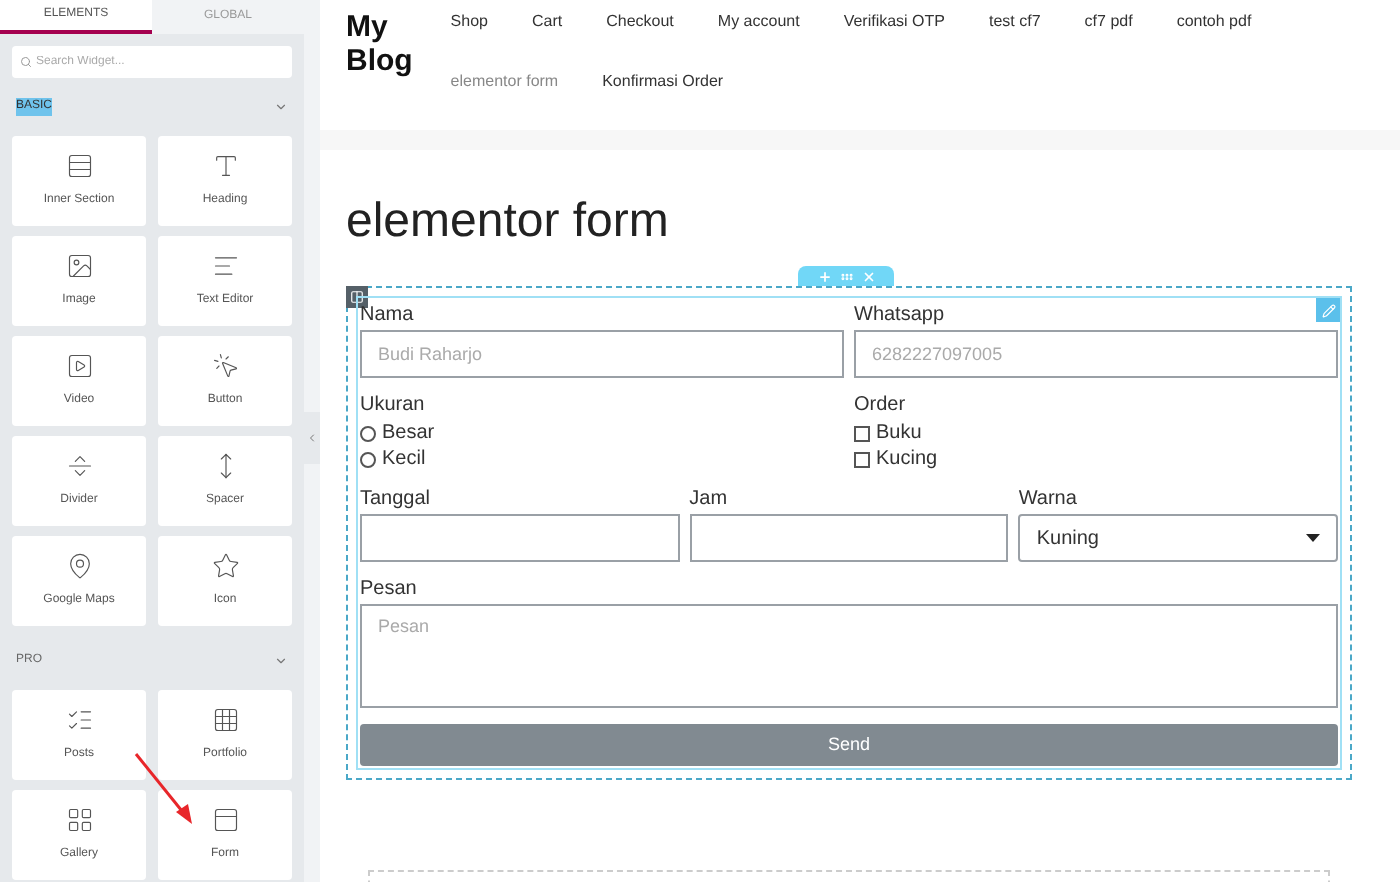 The width and height of the screenshot is (1400, 882). What do you see at coordinates (387, 316) in the screenshot?
I see `field-label: Nama` at bounding box center [387, 316].